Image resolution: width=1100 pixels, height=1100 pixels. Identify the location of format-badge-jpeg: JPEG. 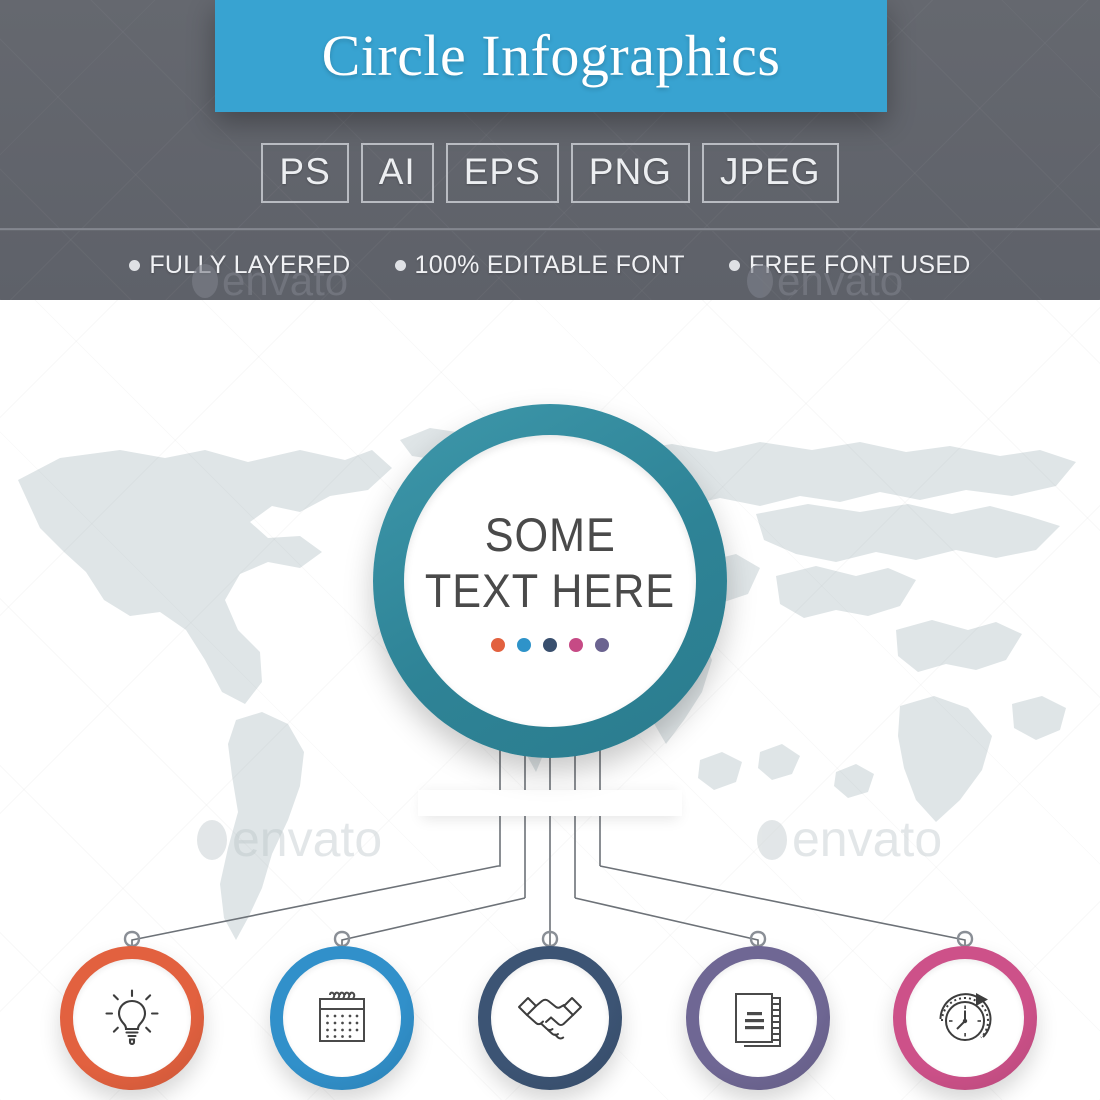
(770, 173).